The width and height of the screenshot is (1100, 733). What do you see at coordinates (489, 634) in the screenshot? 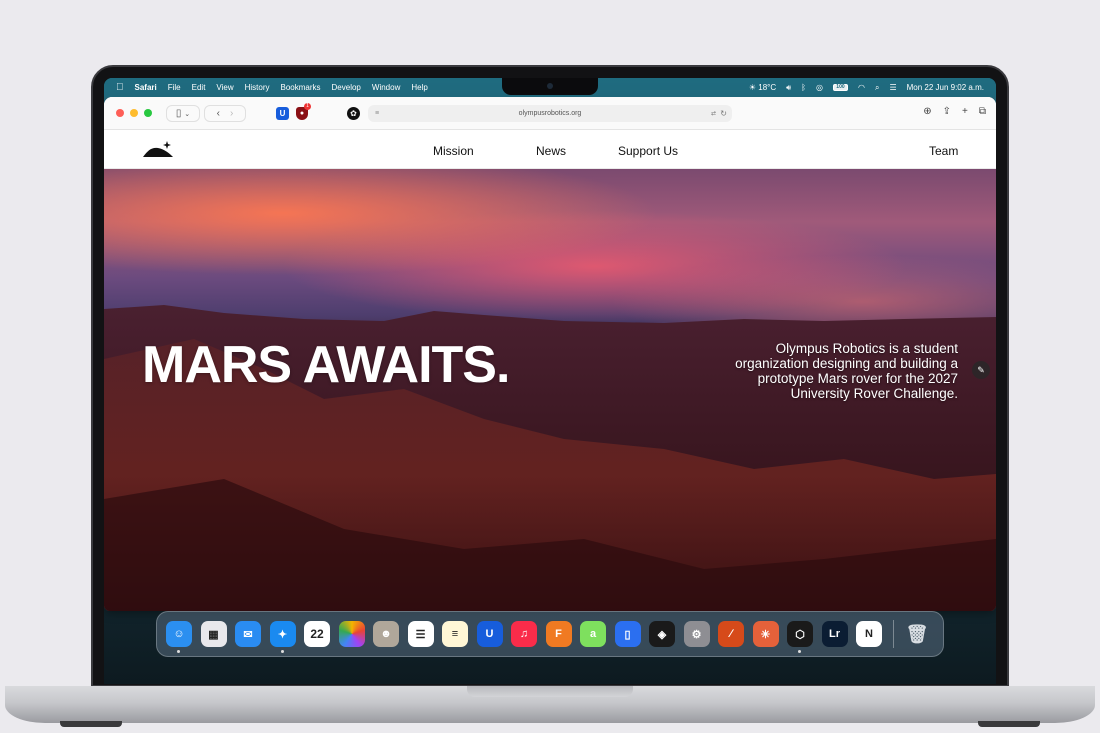
I see `dock-bitwarden-icon: U` at bounding box center [489, 634].